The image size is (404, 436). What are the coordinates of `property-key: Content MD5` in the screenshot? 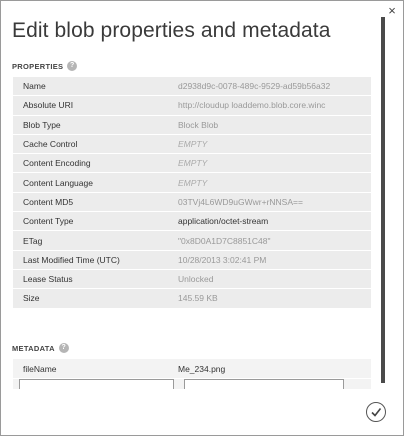 It's located at (48, 201).